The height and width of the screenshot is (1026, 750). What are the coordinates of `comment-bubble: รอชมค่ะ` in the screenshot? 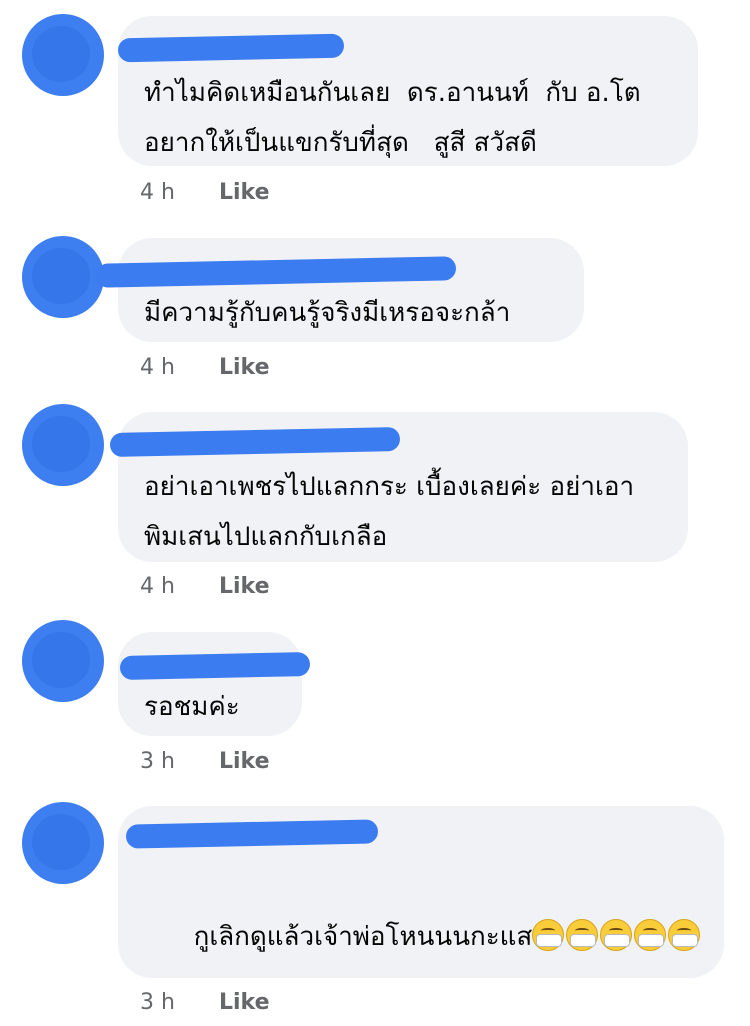 It's located at (214, 684).